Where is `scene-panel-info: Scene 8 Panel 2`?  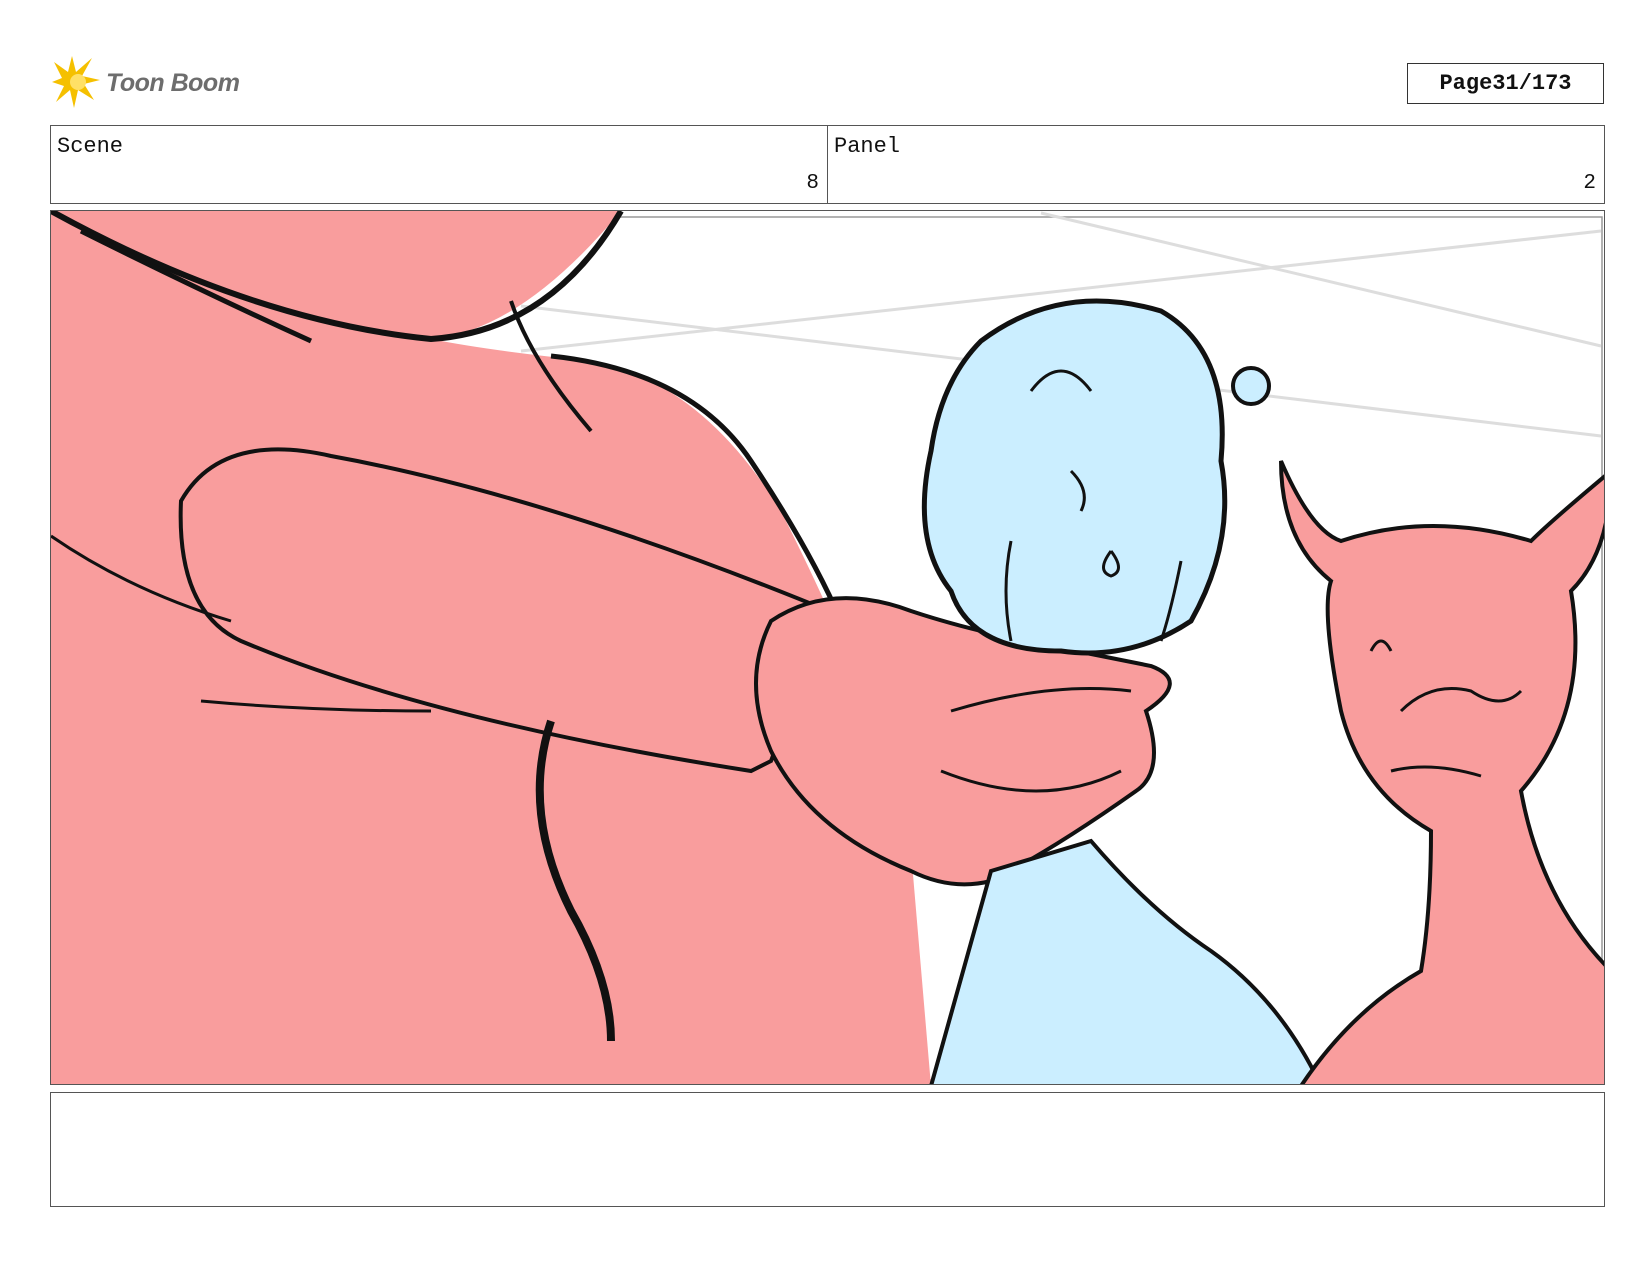 scene-panel-info: Scene 8 Panel 2 is located at coordinates (827, 164).